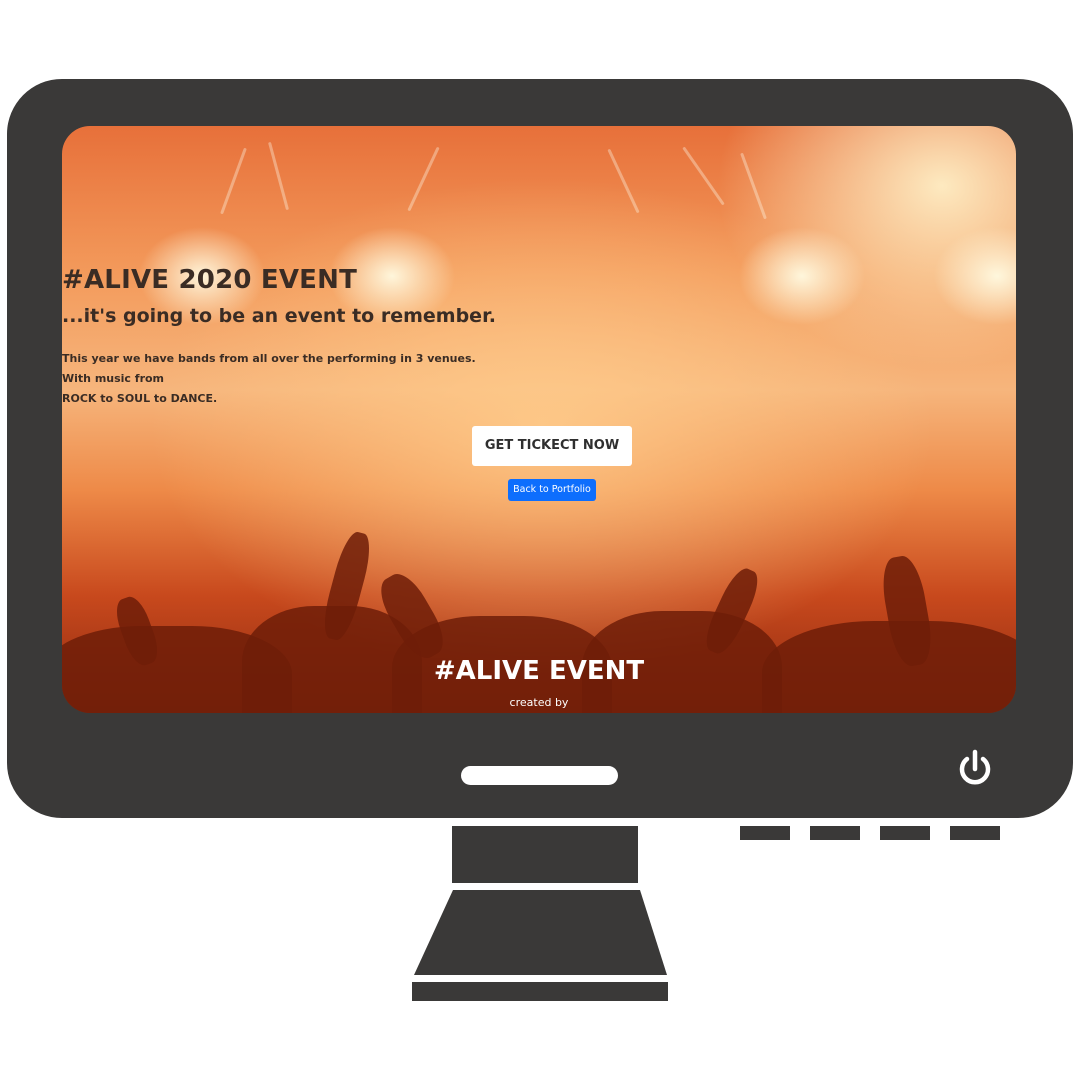 This screenshot has width=1080, height=1080. What do you see at coordinates (540, 991) in the screenshot?
I see `monitor-base` at bounding box center [540, 991].